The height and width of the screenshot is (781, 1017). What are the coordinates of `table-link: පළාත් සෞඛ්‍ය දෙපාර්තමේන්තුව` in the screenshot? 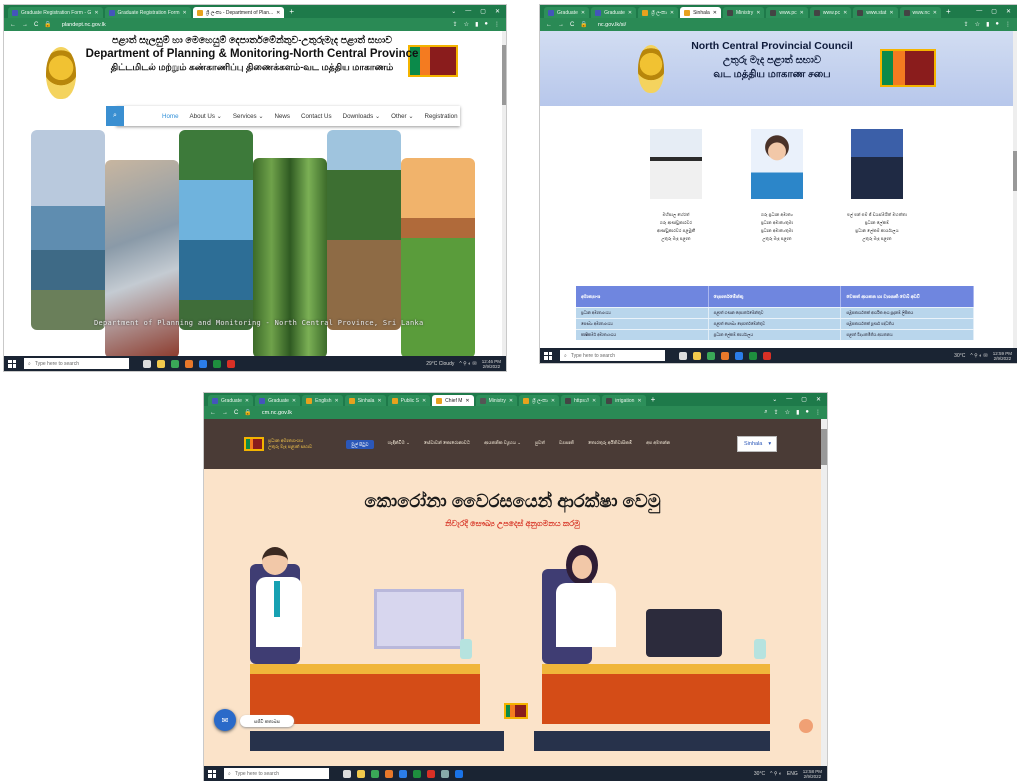 It's located at (775, 324).